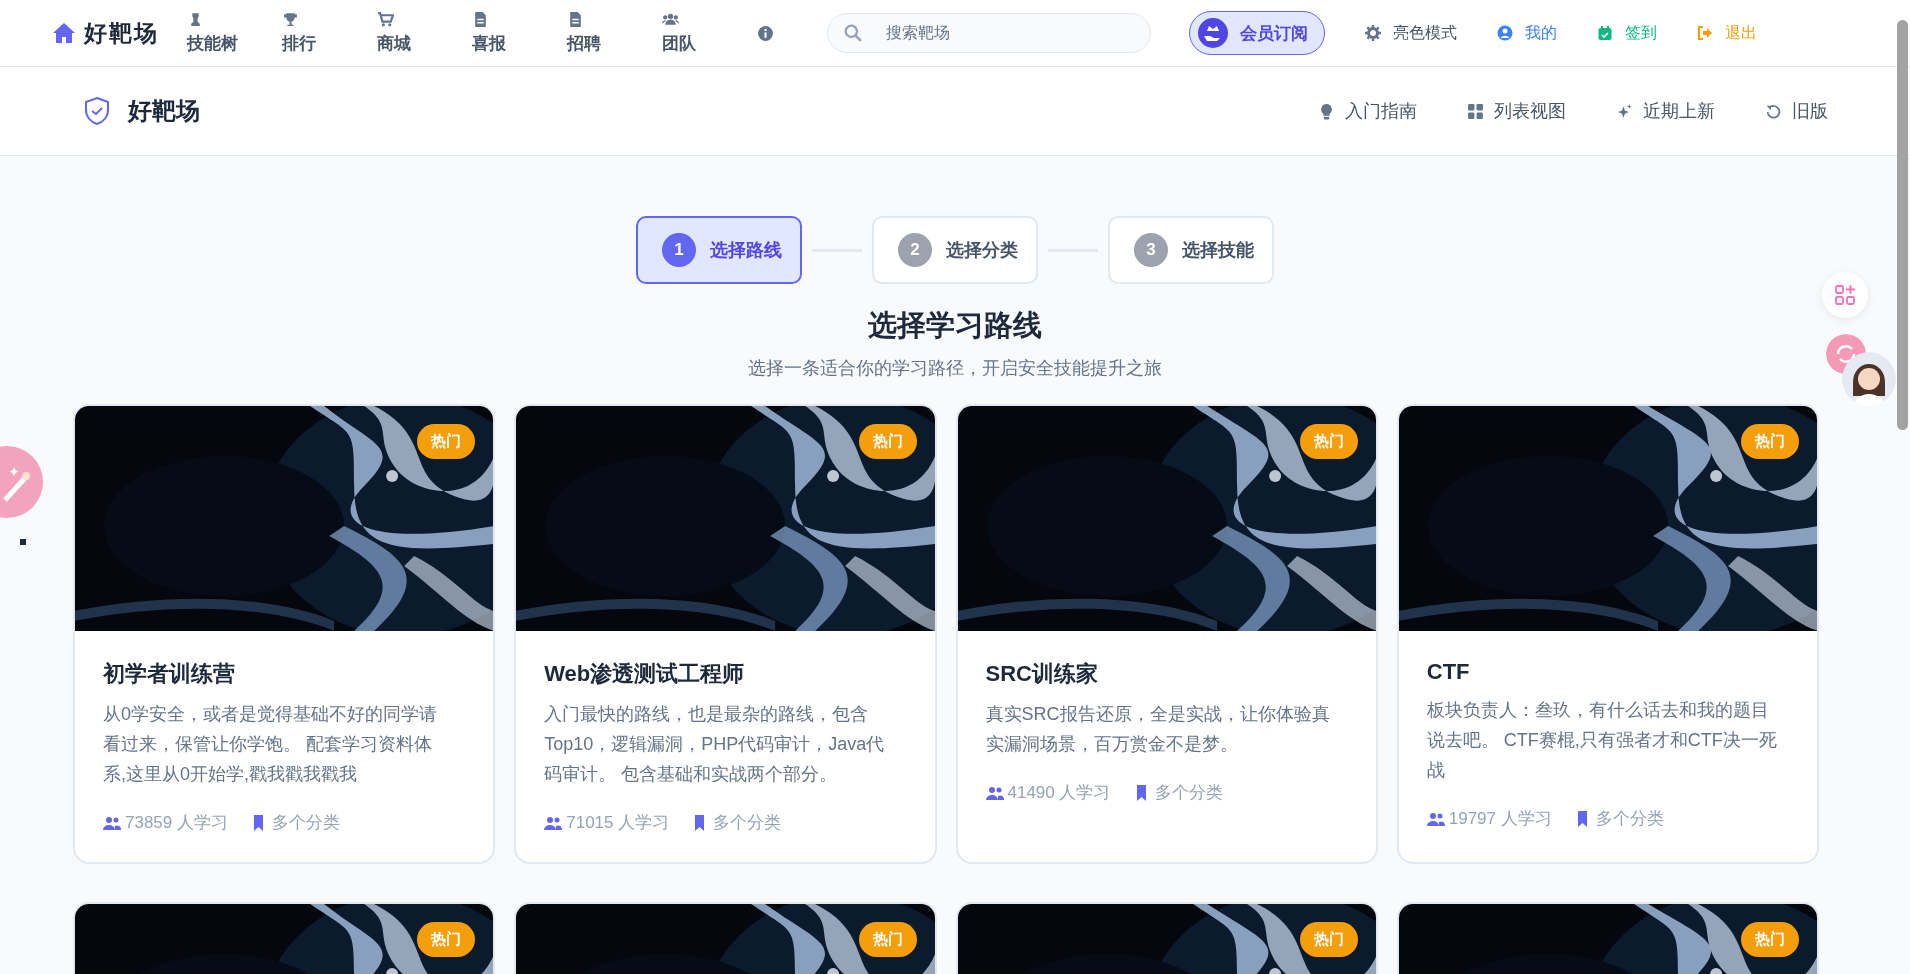 Image resolution: width=1910 pixels, height=974 pixels. I want to click on membership-button: 会员订阅, so click(1257, 33).